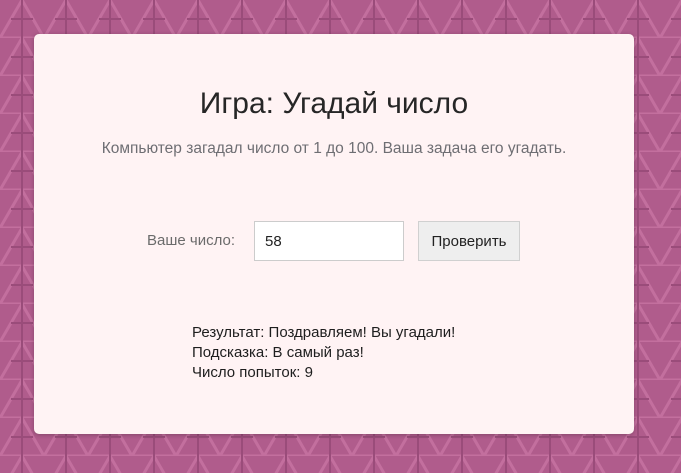 The width and height of the screenshot is (681, 473). Describe the element at coordinates (252, 372) in the screenshot. I see `attempts-count: Число попыток: 9` at that location.